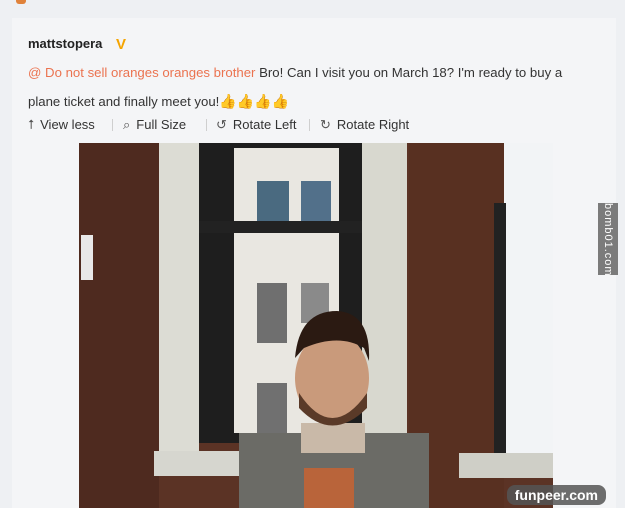 This screenshot has height=508, width=625. Describe the element at coordinates (65, 43) in the screenshot. I see `username-link: mattstopera` at that location.